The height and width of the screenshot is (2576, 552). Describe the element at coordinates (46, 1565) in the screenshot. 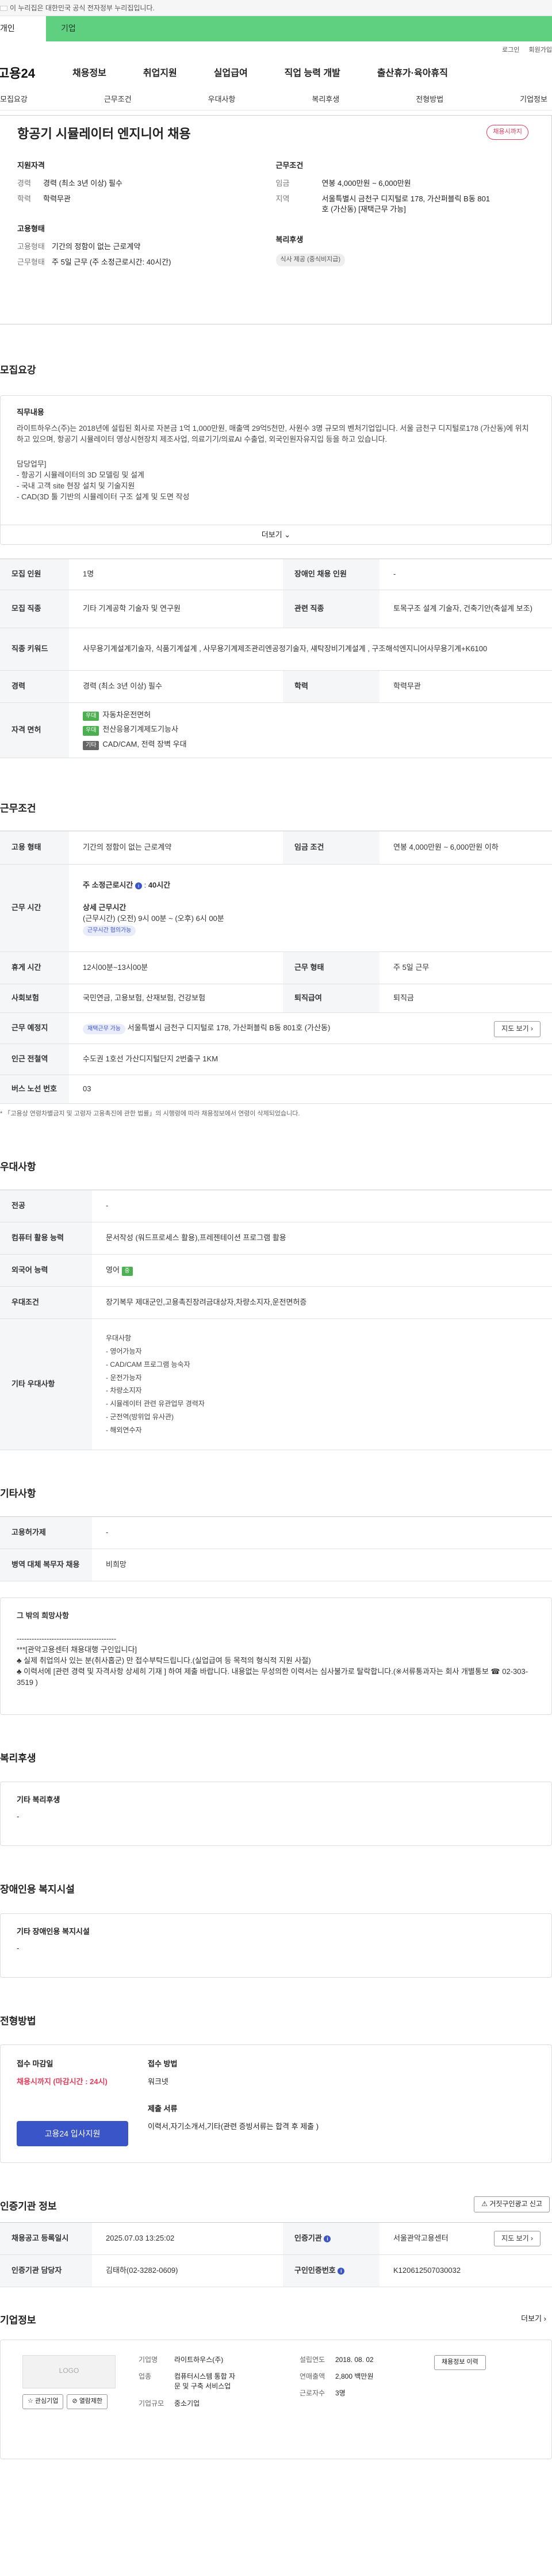

I see `row-label: 병역 대체 복무자 채용` at that location.